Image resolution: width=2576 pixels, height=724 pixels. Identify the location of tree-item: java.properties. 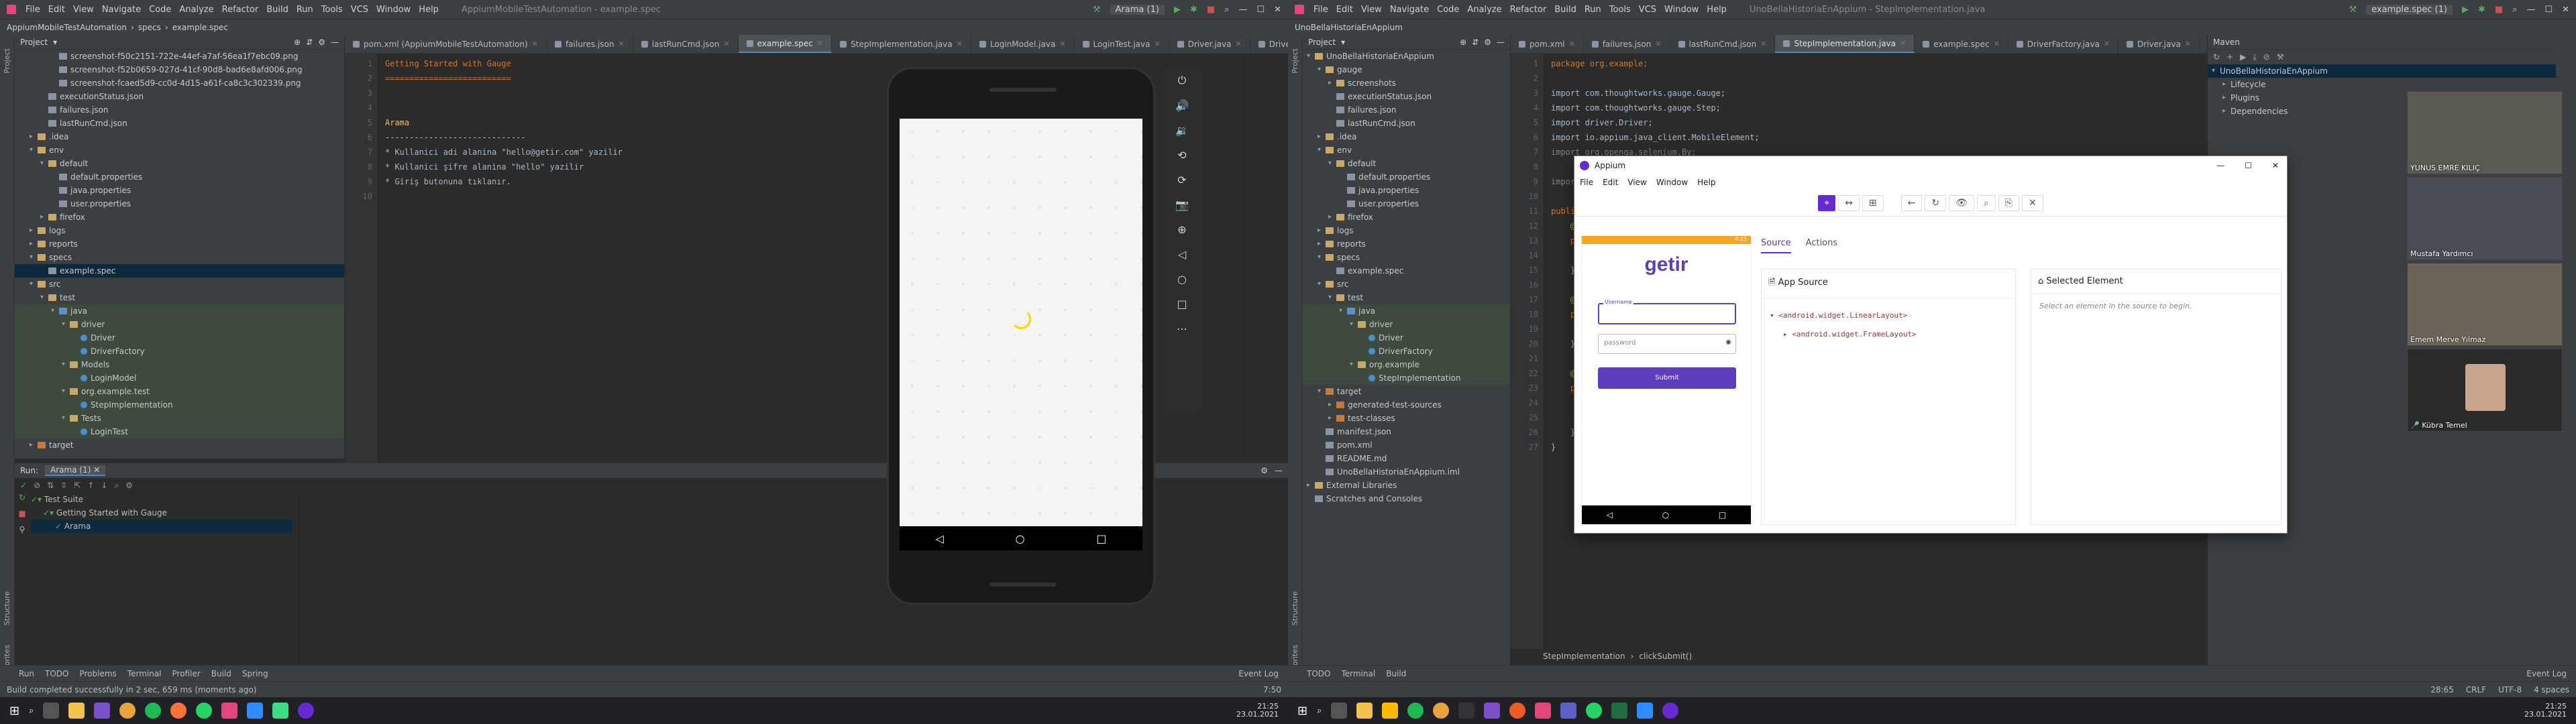
(1406, 190).